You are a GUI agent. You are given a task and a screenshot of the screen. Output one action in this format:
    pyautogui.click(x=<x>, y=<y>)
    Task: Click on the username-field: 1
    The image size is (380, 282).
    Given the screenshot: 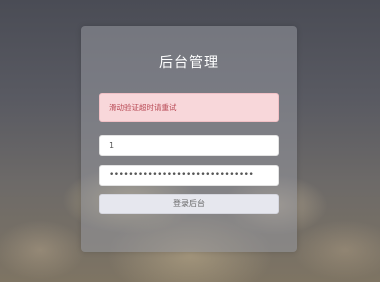 What is the action you would take?
    pyautogui.click(x=189, y=145)
    